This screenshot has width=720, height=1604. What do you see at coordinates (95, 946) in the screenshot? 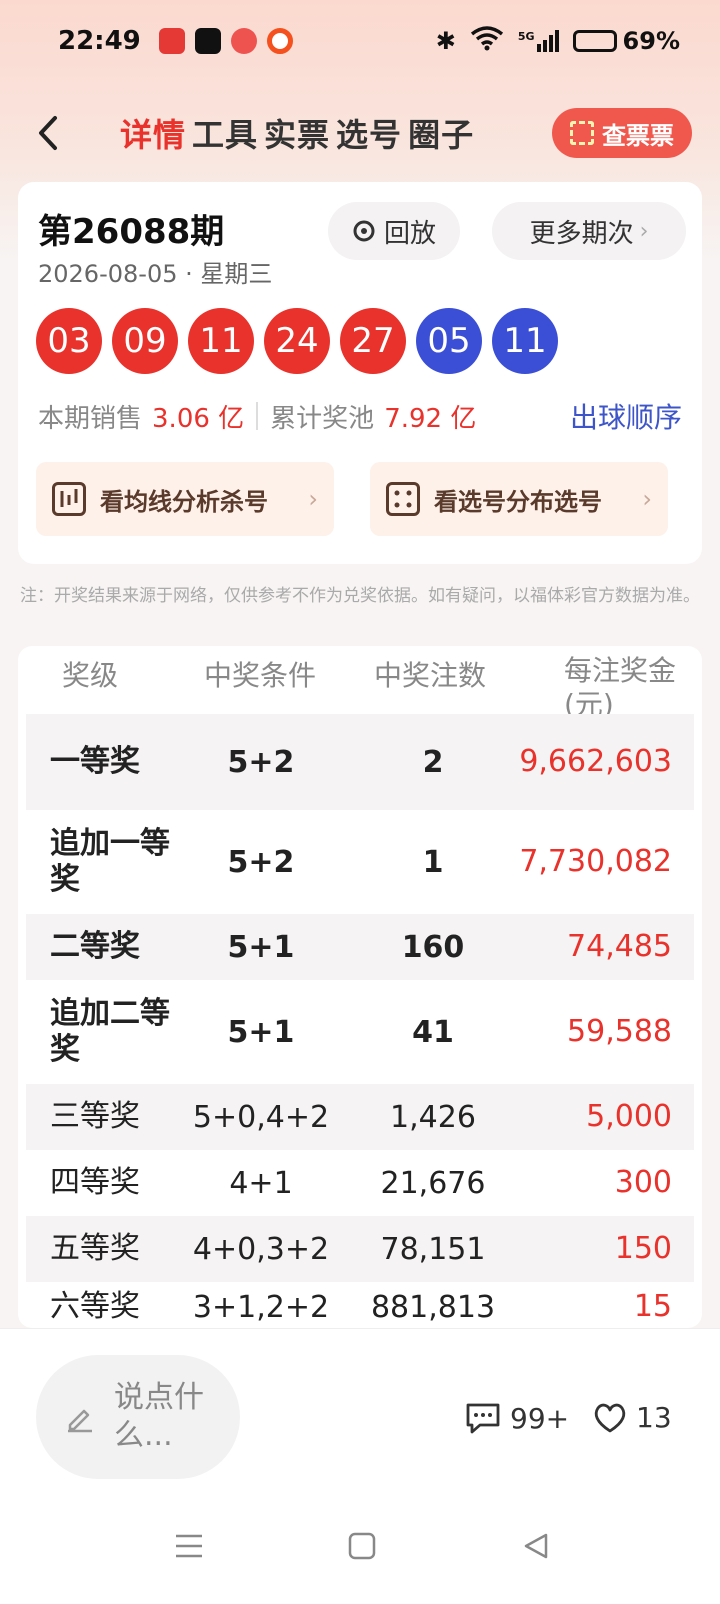
I see `prize-level: 二等奖` at bounding box center [95, 946].